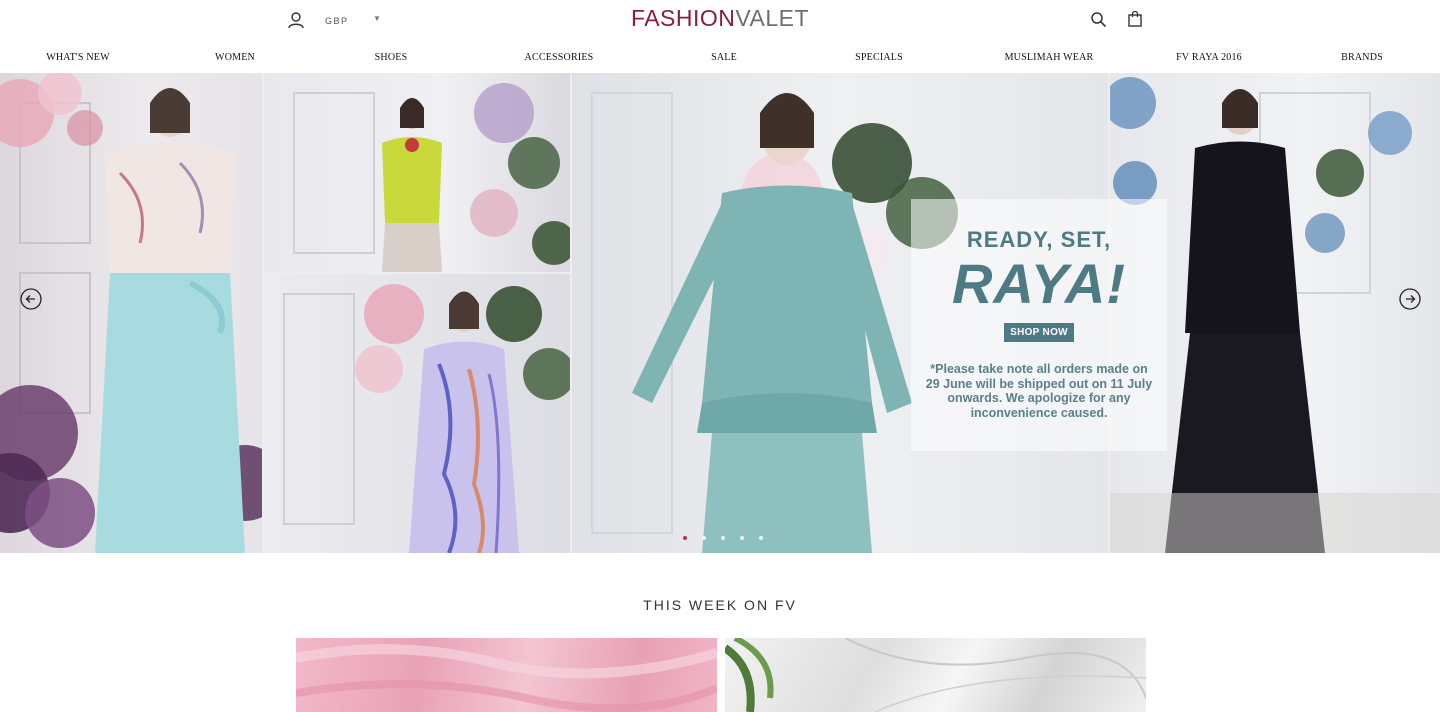  What do you see at coordinates (506, 678) in the screenshot?
I see `tile-image-pink-texture` at bounding box center [506, 678].